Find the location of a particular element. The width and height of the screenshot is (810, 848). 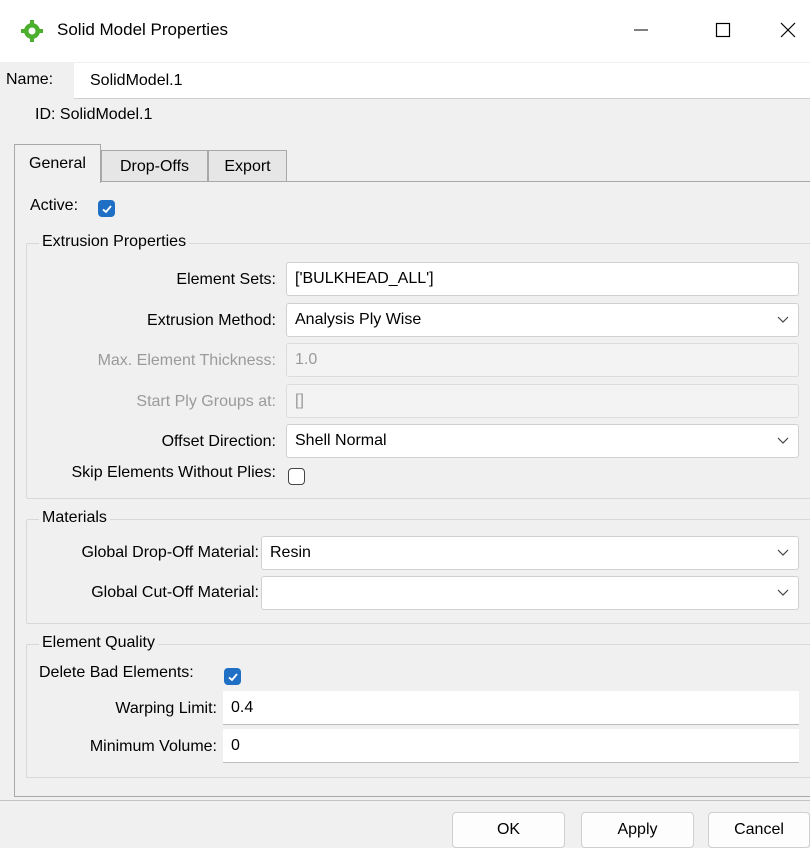

close-button is located at coordinates (788, 30).